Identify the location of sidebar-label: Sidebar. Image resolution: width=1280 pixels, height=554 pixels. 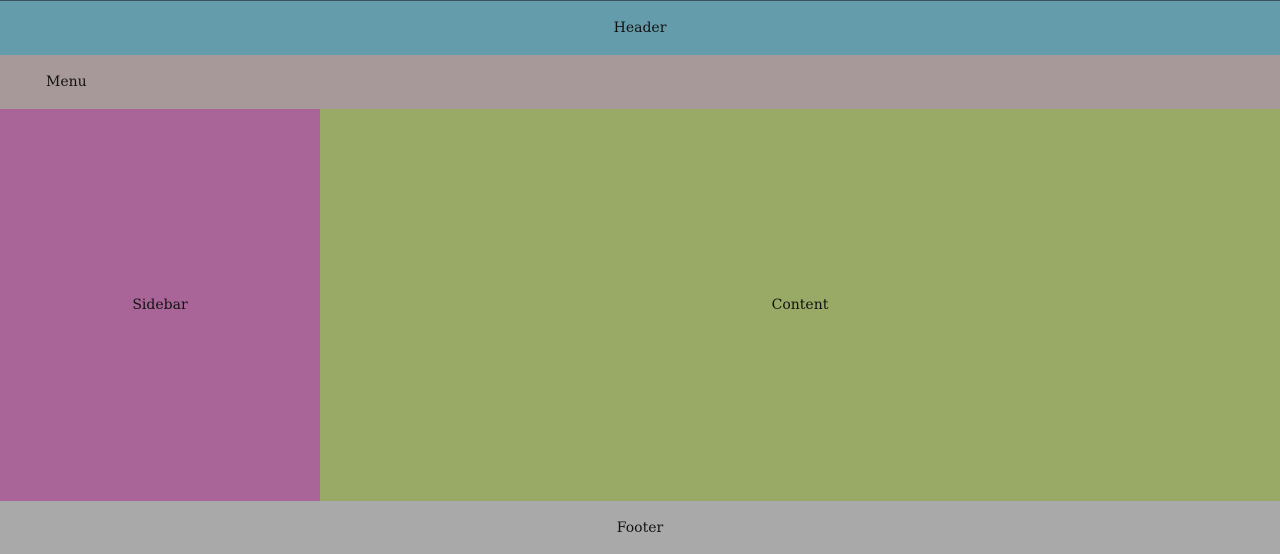
(160, 305).